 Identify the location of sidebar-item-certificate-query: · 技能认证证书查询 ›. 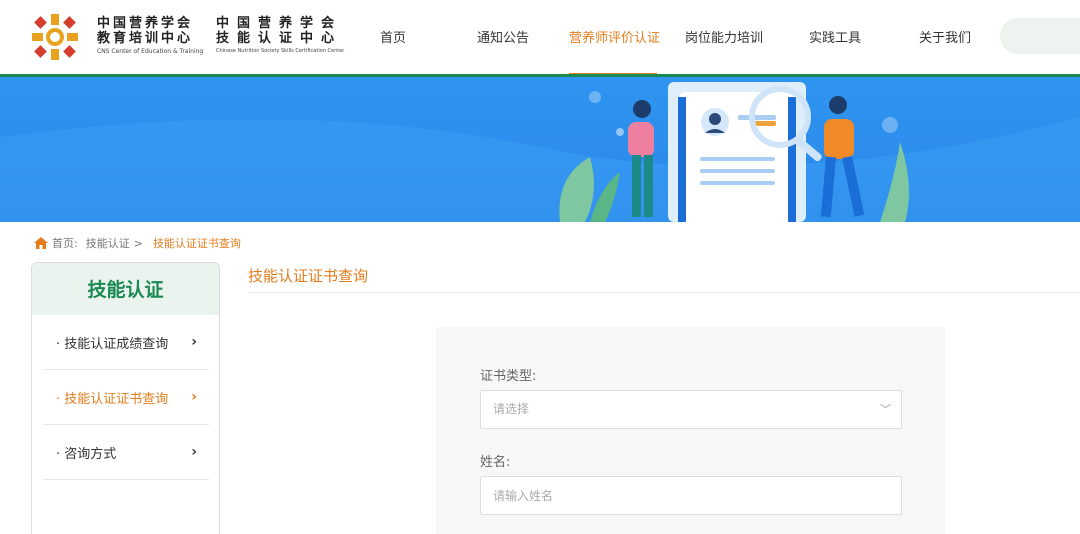
(126, 397).